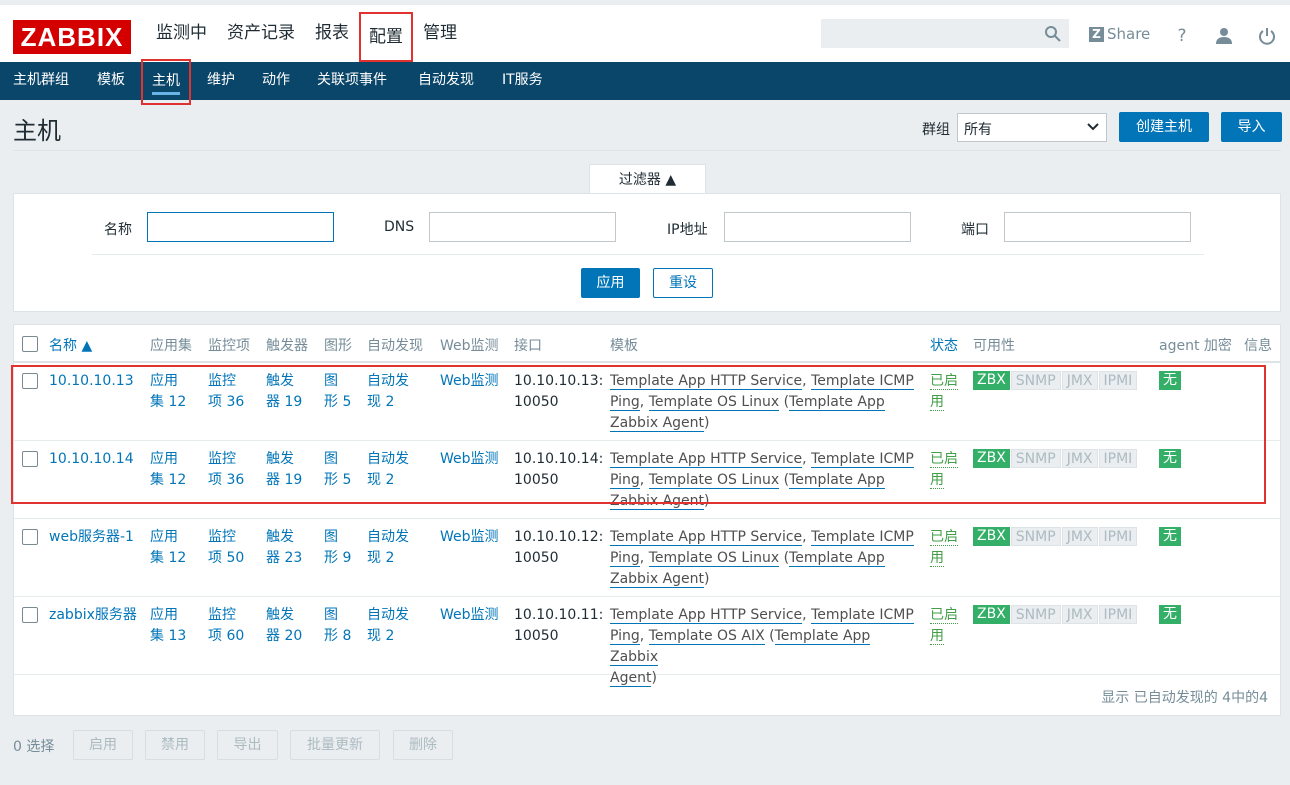  I want to click on filter-name-input, so click(240, 227).